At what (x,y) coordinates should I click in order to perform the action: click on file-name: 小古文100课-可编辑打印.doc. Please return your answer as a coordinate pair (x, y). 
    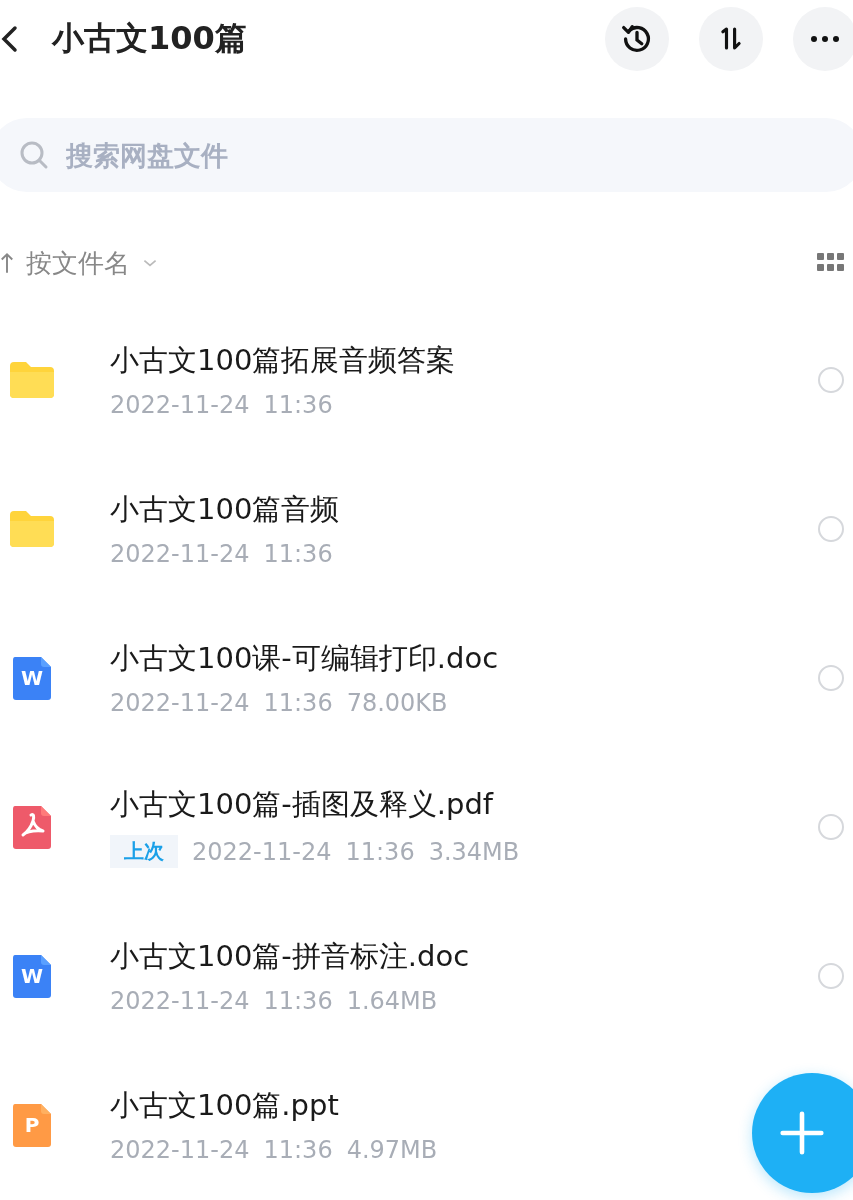
    Looking at the image, I should click on (305, 658).